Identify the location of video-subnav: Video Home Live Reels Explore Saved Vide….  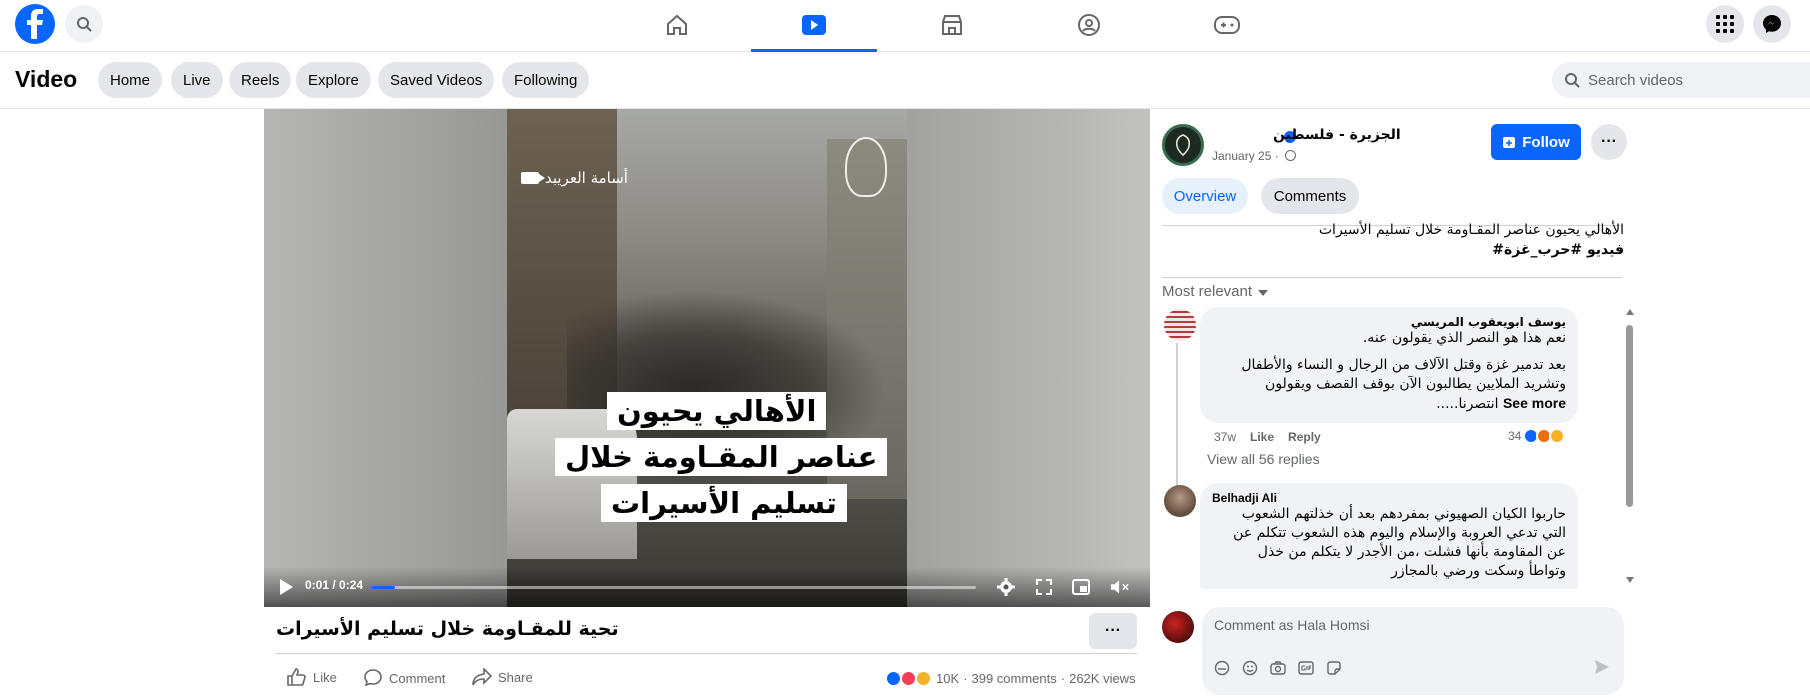
(905, 80).